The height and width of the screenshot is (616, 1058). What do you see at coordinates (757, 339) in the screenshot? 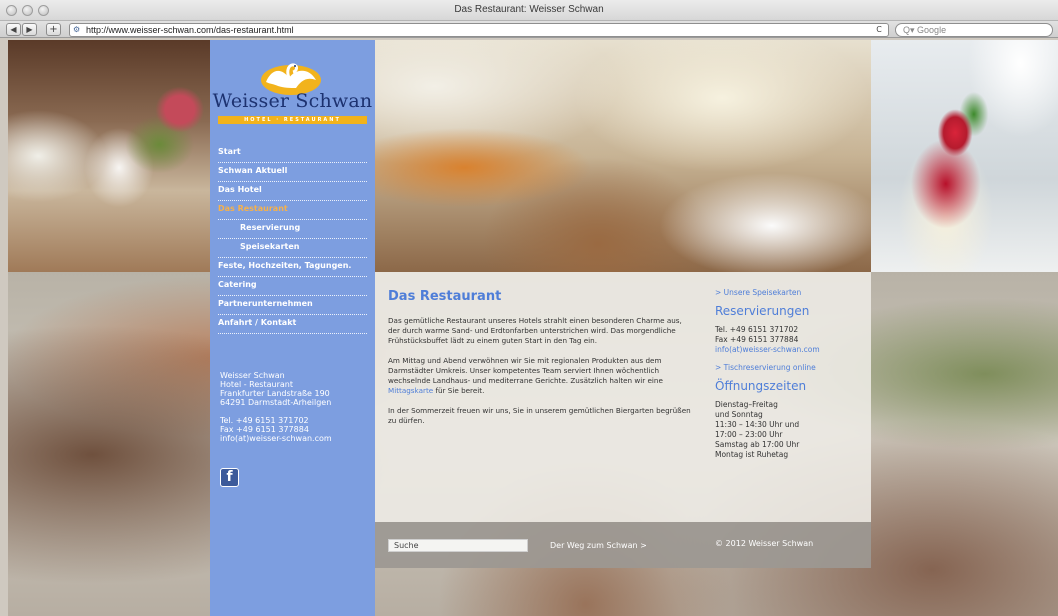
I see `reservations-fax: Fax +49 6151 377884` at bounding box center [757, 339].